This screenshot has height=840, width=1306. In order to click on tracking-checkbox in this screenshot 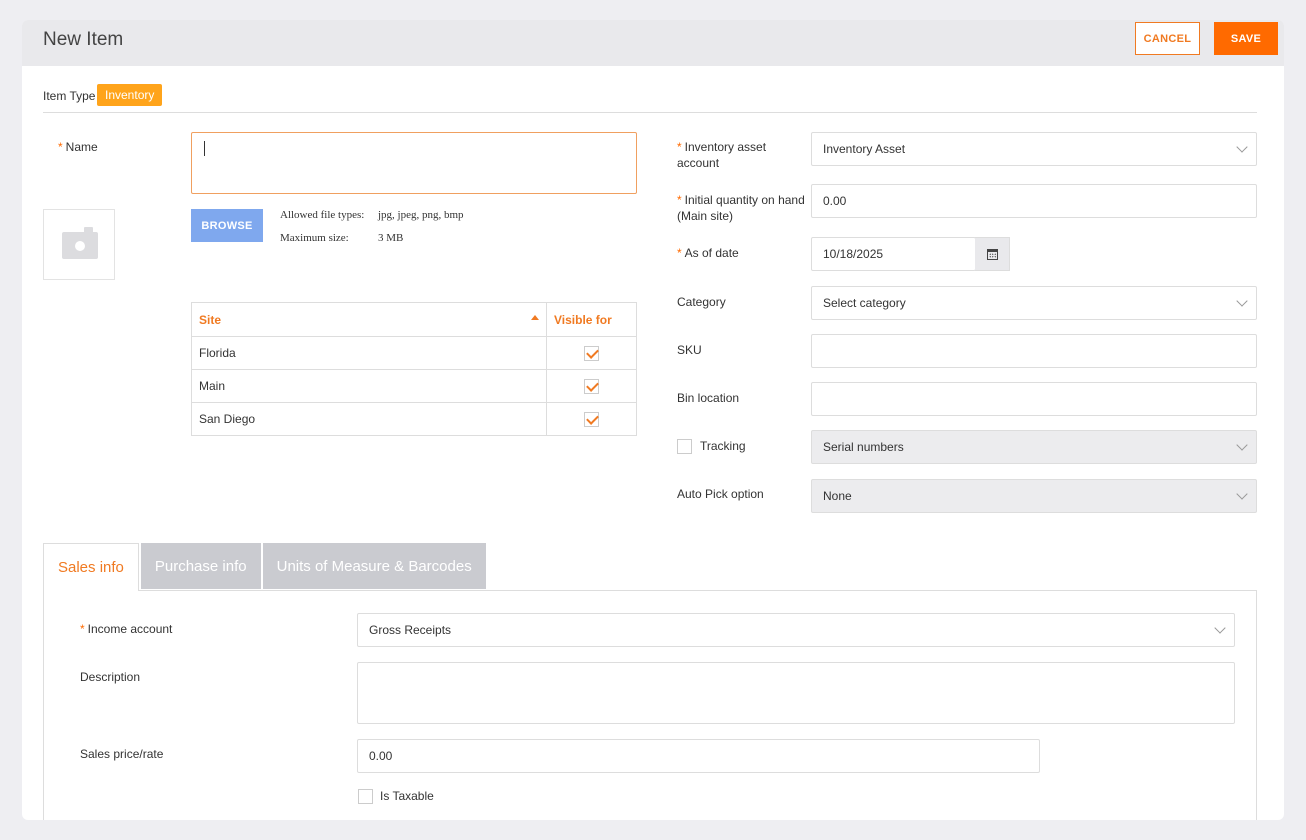, I will do `click(684, 446)`.